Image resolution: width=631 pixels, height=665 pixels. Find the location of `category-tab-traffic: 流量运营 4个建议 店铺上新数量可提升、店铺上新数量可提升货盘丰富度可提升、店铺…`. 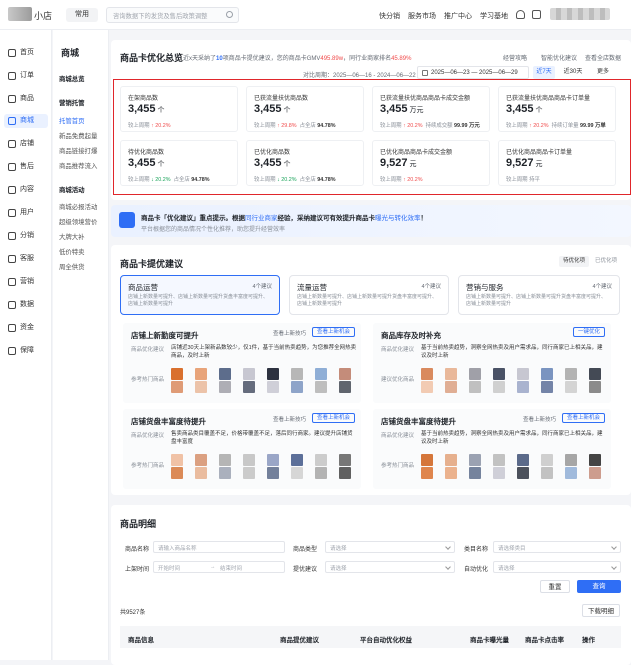

category-tab-traffic: 流量运营 4个建议 店铺上新数量可提升、店铺上新数量可提升货盘丰富度可提升、店铺… is located at coordinates (369, 295).